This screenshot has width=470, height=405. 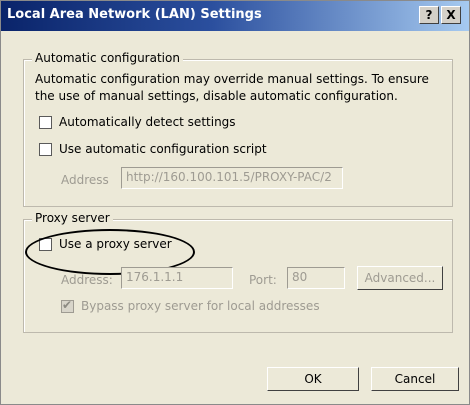 I want to click on use-proxy-checkbox, so click(x=45, y=244).